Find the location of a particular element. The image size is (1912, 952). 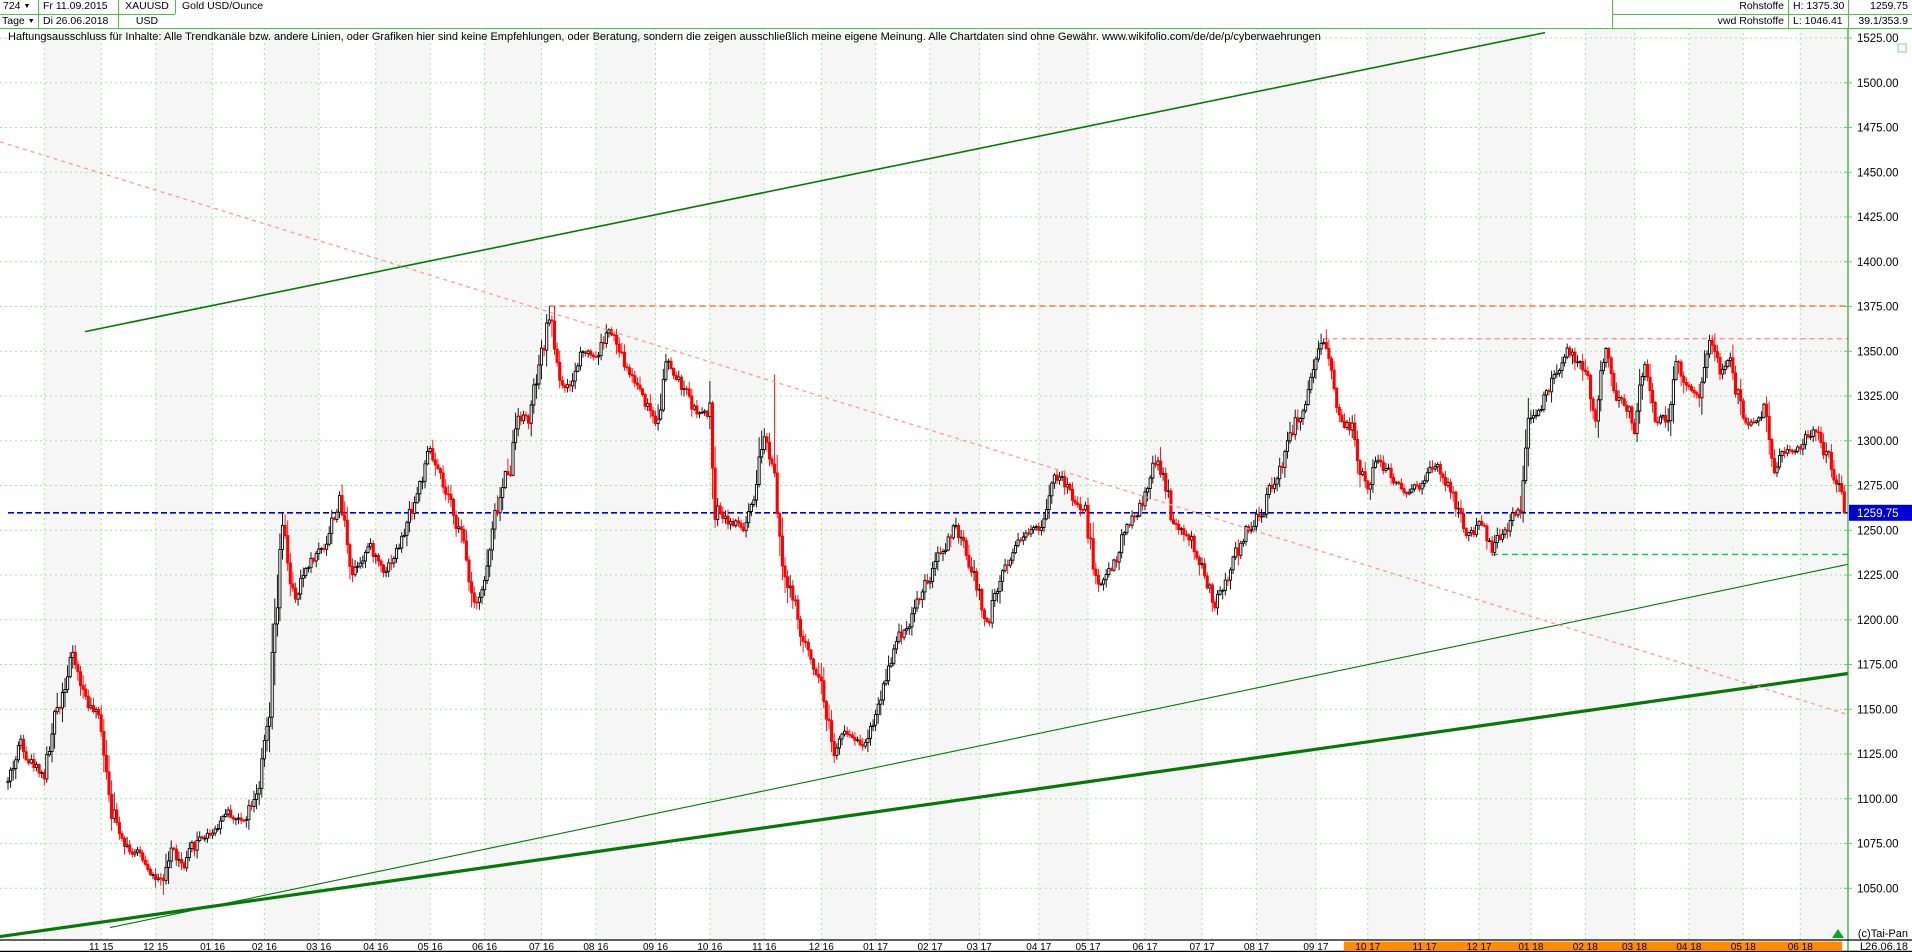

x-axis-month-label: 03 18 is located at coordinates (1634, 947).